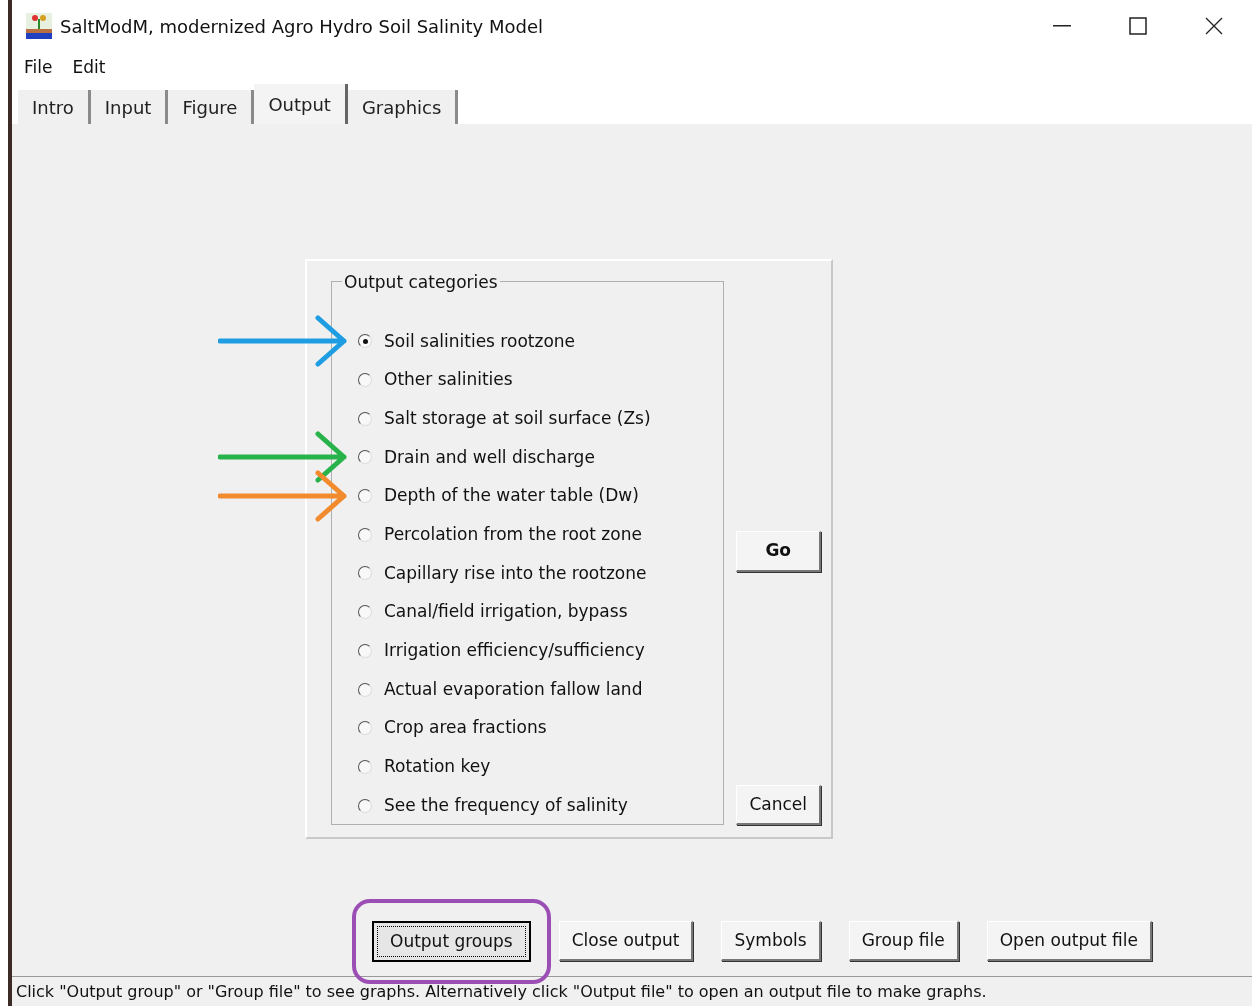 The height and width of the screenshot is (1006, 1252). What do you see at coordinates (301, 104) in the screenshot?
I see `tab: Output` at bounding box center [301, 104].